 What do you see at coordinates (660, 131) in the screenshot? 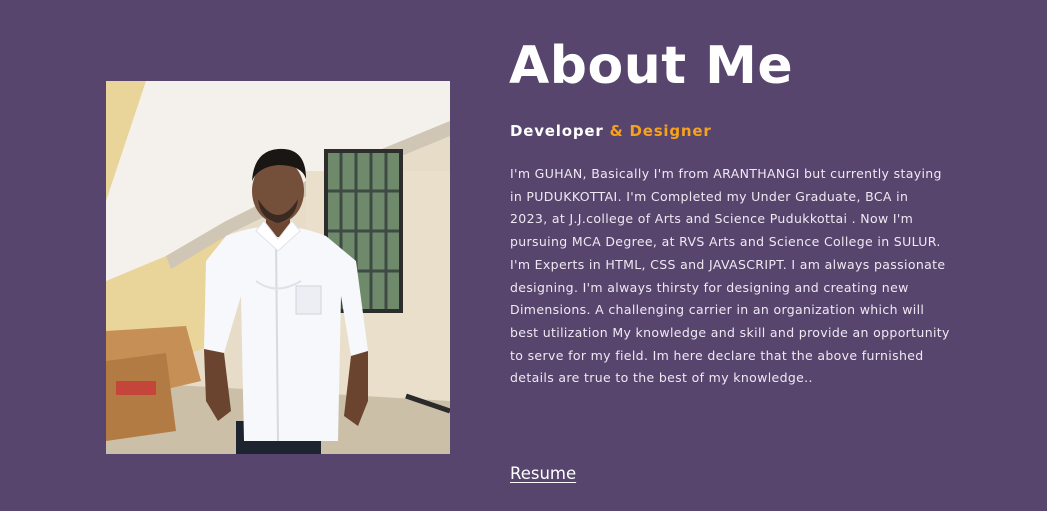
I see `role-designer: & Designer` at bounding box center [660, 131].